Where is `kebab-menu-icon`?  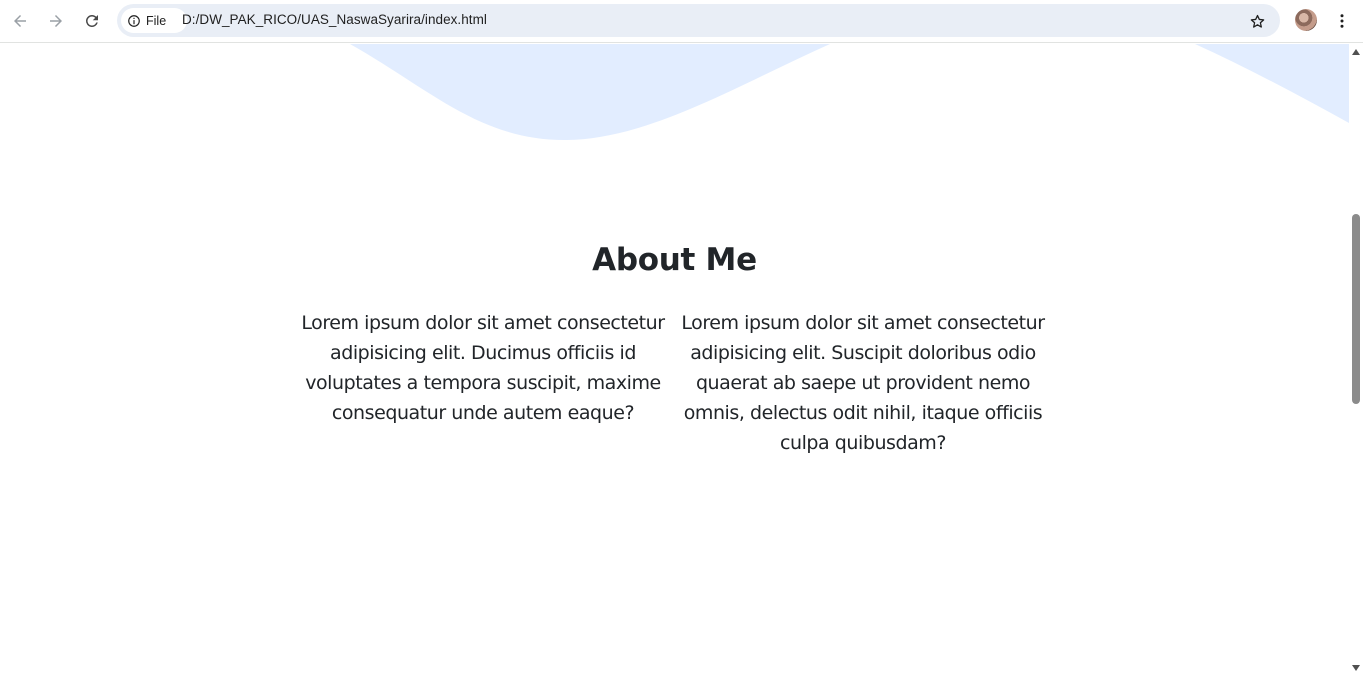 kebab-menu-icon is located at coordinates (1342, 21).